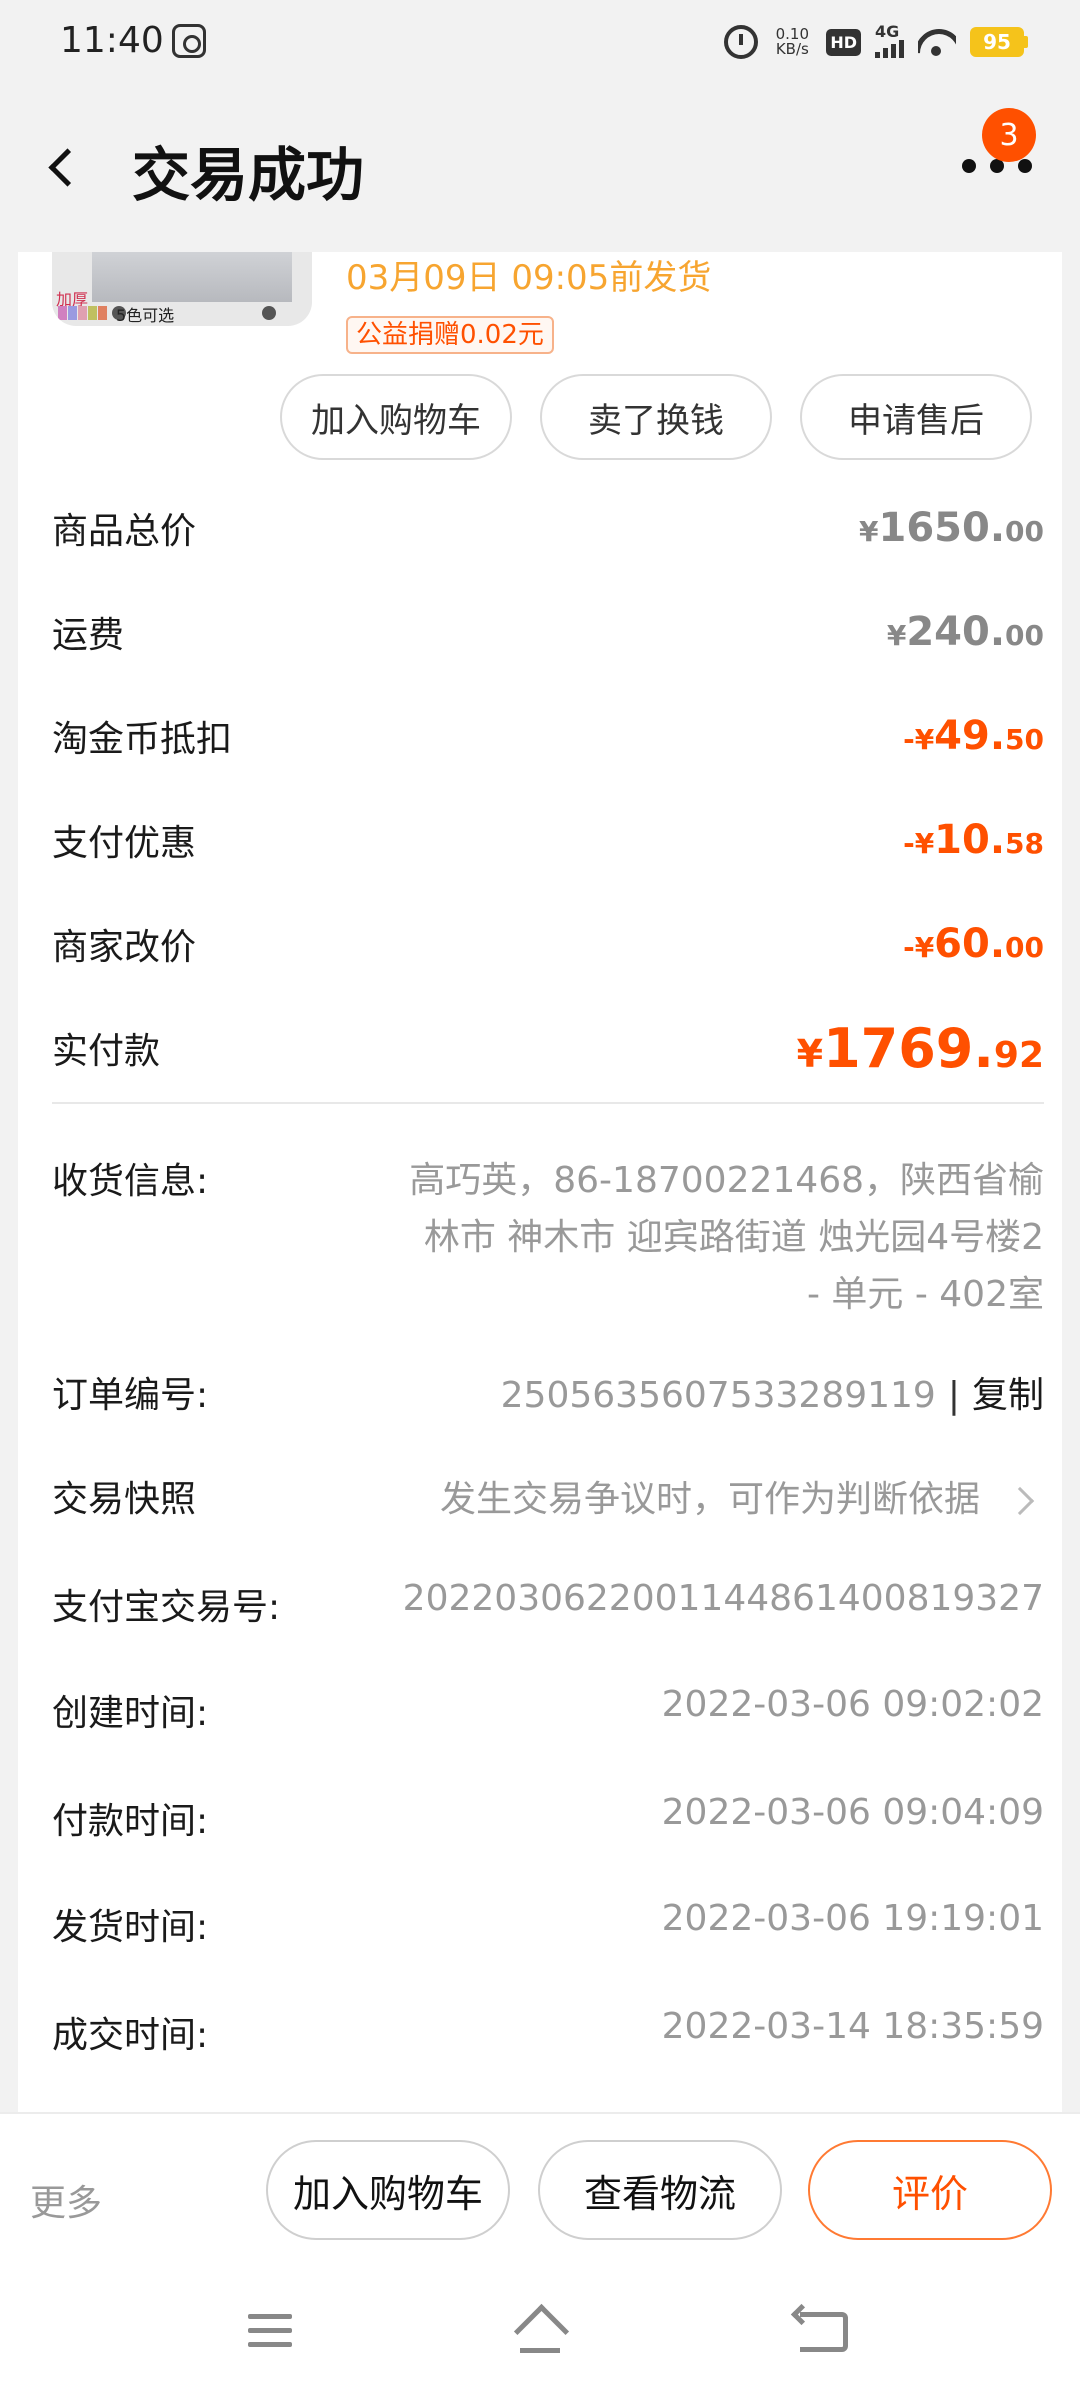 The image size is (1080, 2400). I want to click on trade-snapshot-value: 发生交易争议时，可作为判断依据, so click(709, 1499).